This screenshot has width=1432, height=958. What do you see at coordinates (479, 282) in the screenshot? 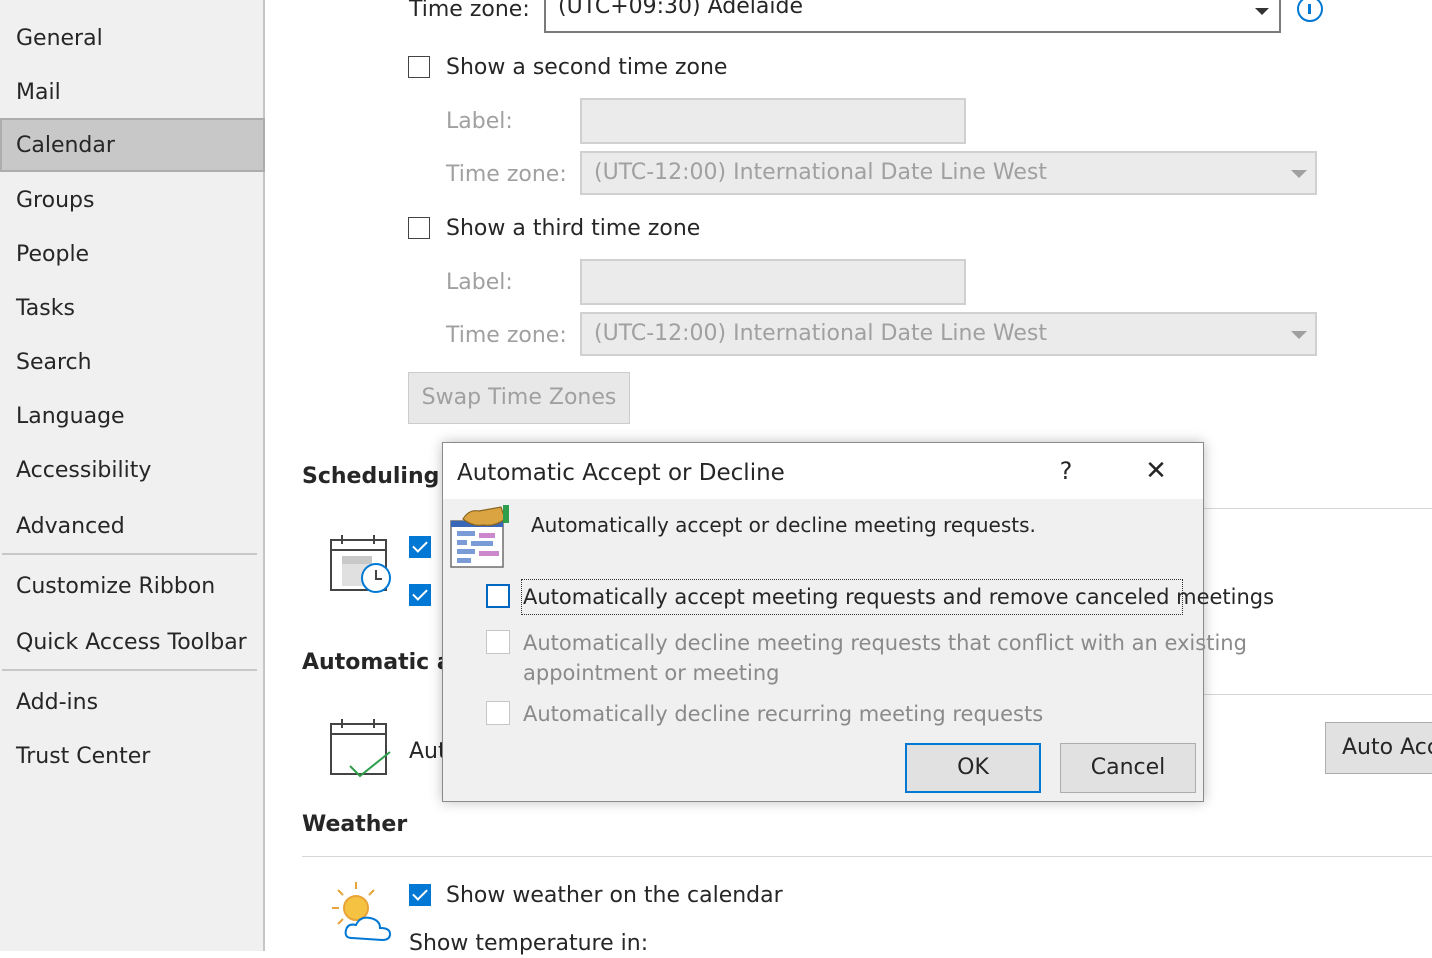
I see `third-label-caption: Label:` at bounding box center [479, 282].